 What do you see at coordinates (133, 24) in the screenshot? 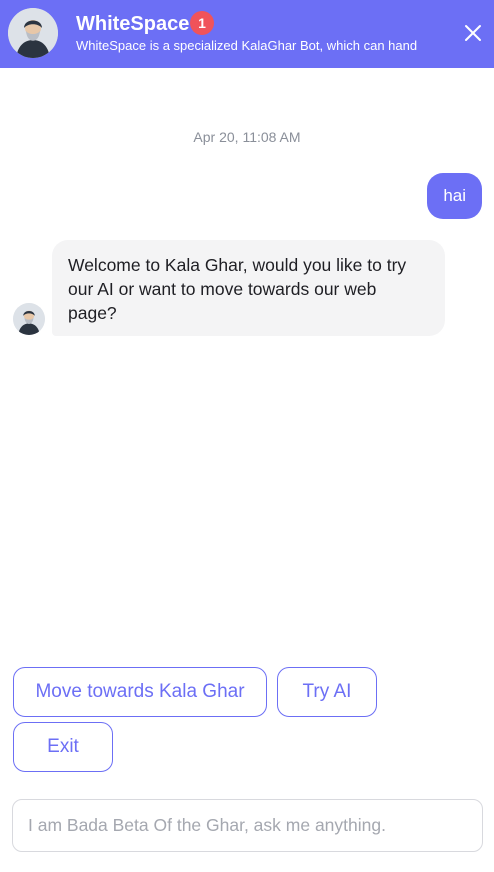
I see `bot-name: WhiteSpace` at bounding box center [133, 24].